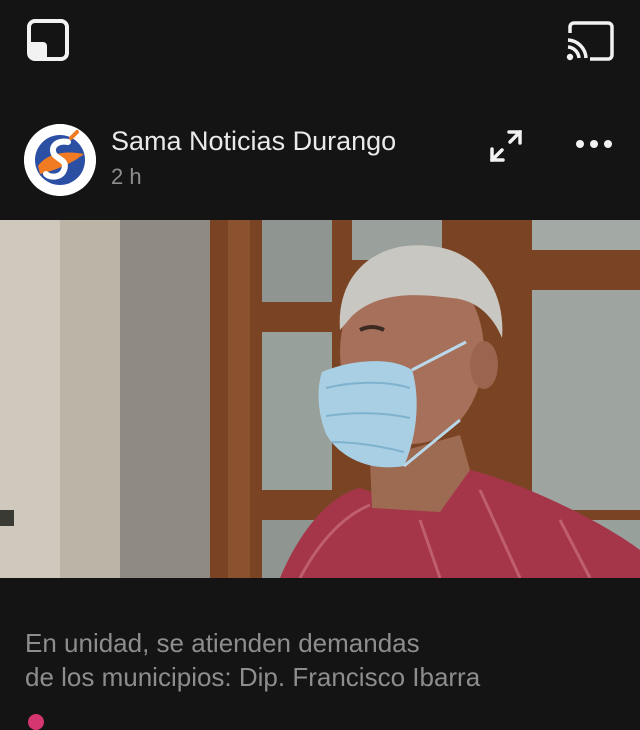 This screenshot has width=640, height=730. Describe the element at coordinates (253, 141) in the screenshot. I see `page-name: Sama Noticias Durango` at that location.